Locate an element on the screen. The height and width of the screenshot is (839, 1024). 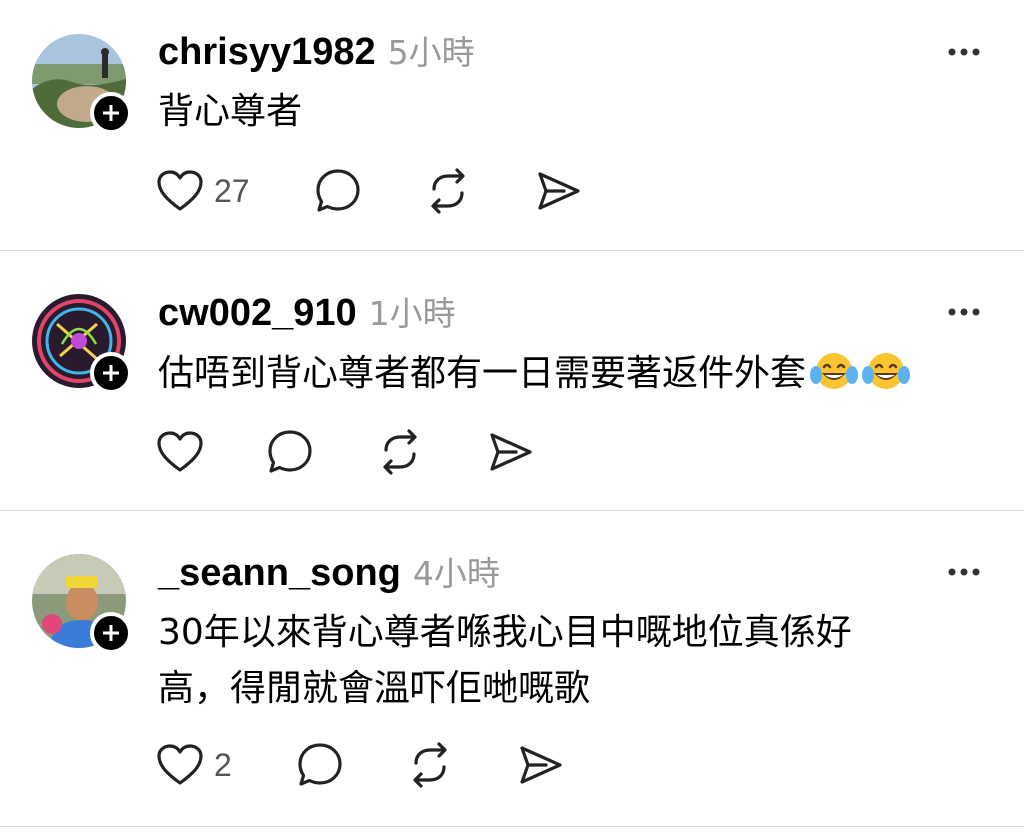
username-text: chrisyy1982 is located at coordinates (267, 52).